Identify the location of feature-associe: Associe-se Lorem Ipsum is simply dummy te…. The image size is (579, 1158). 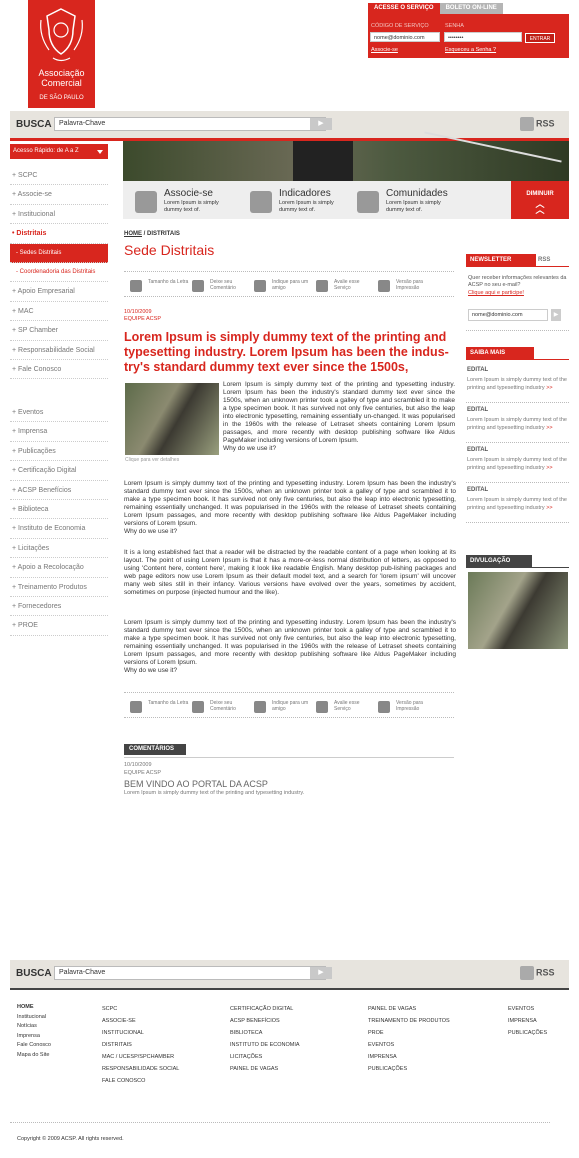
(180, 200).